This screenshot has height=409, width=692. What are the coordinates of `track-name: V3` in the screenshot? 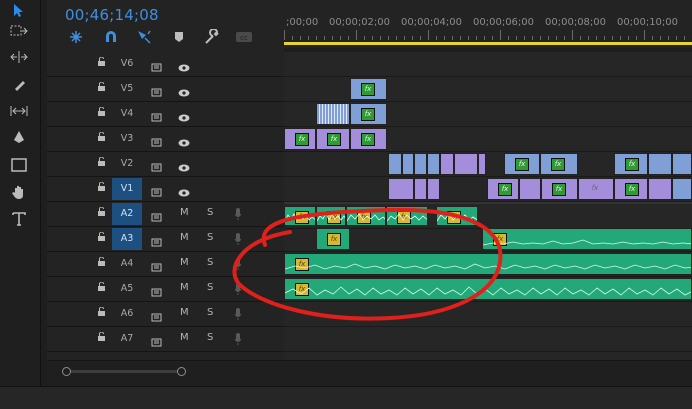 It's located at (127, 139).